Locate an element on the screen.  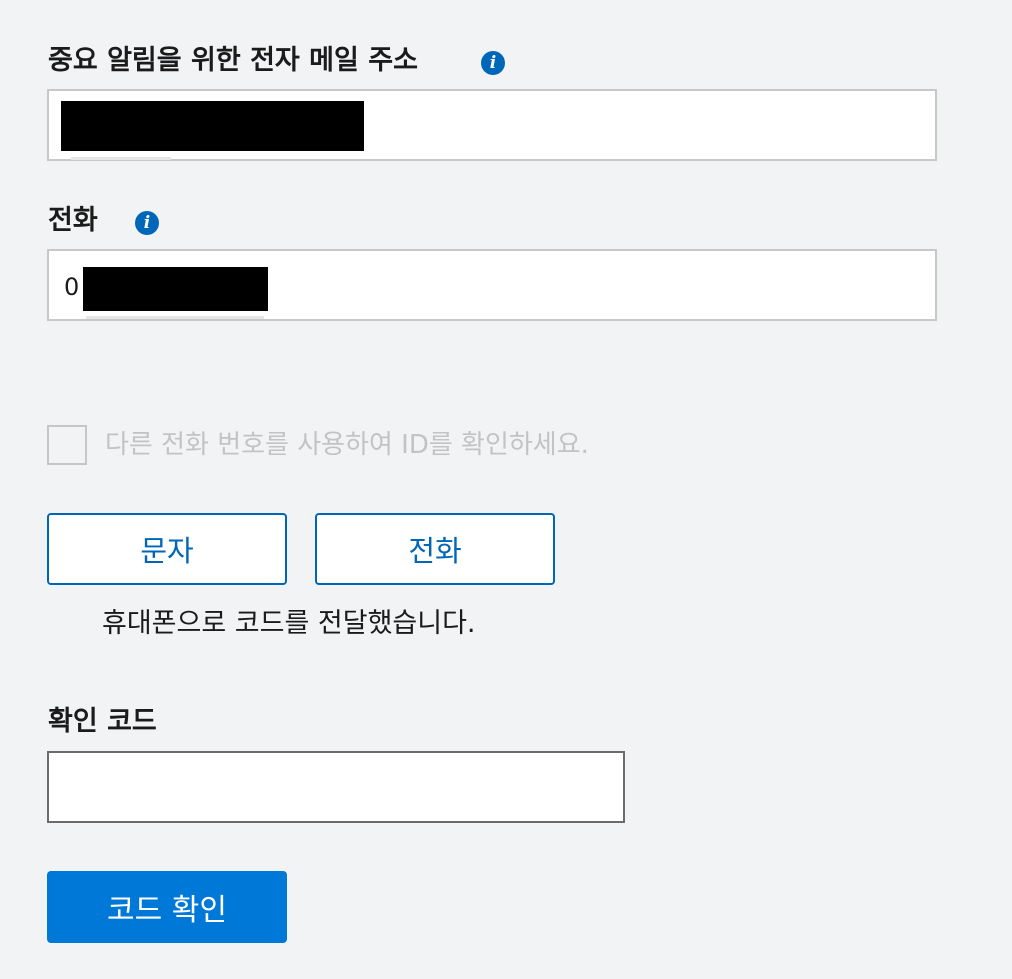
verification-code-label: 확인 코드 is located at coordinates (102, 721).